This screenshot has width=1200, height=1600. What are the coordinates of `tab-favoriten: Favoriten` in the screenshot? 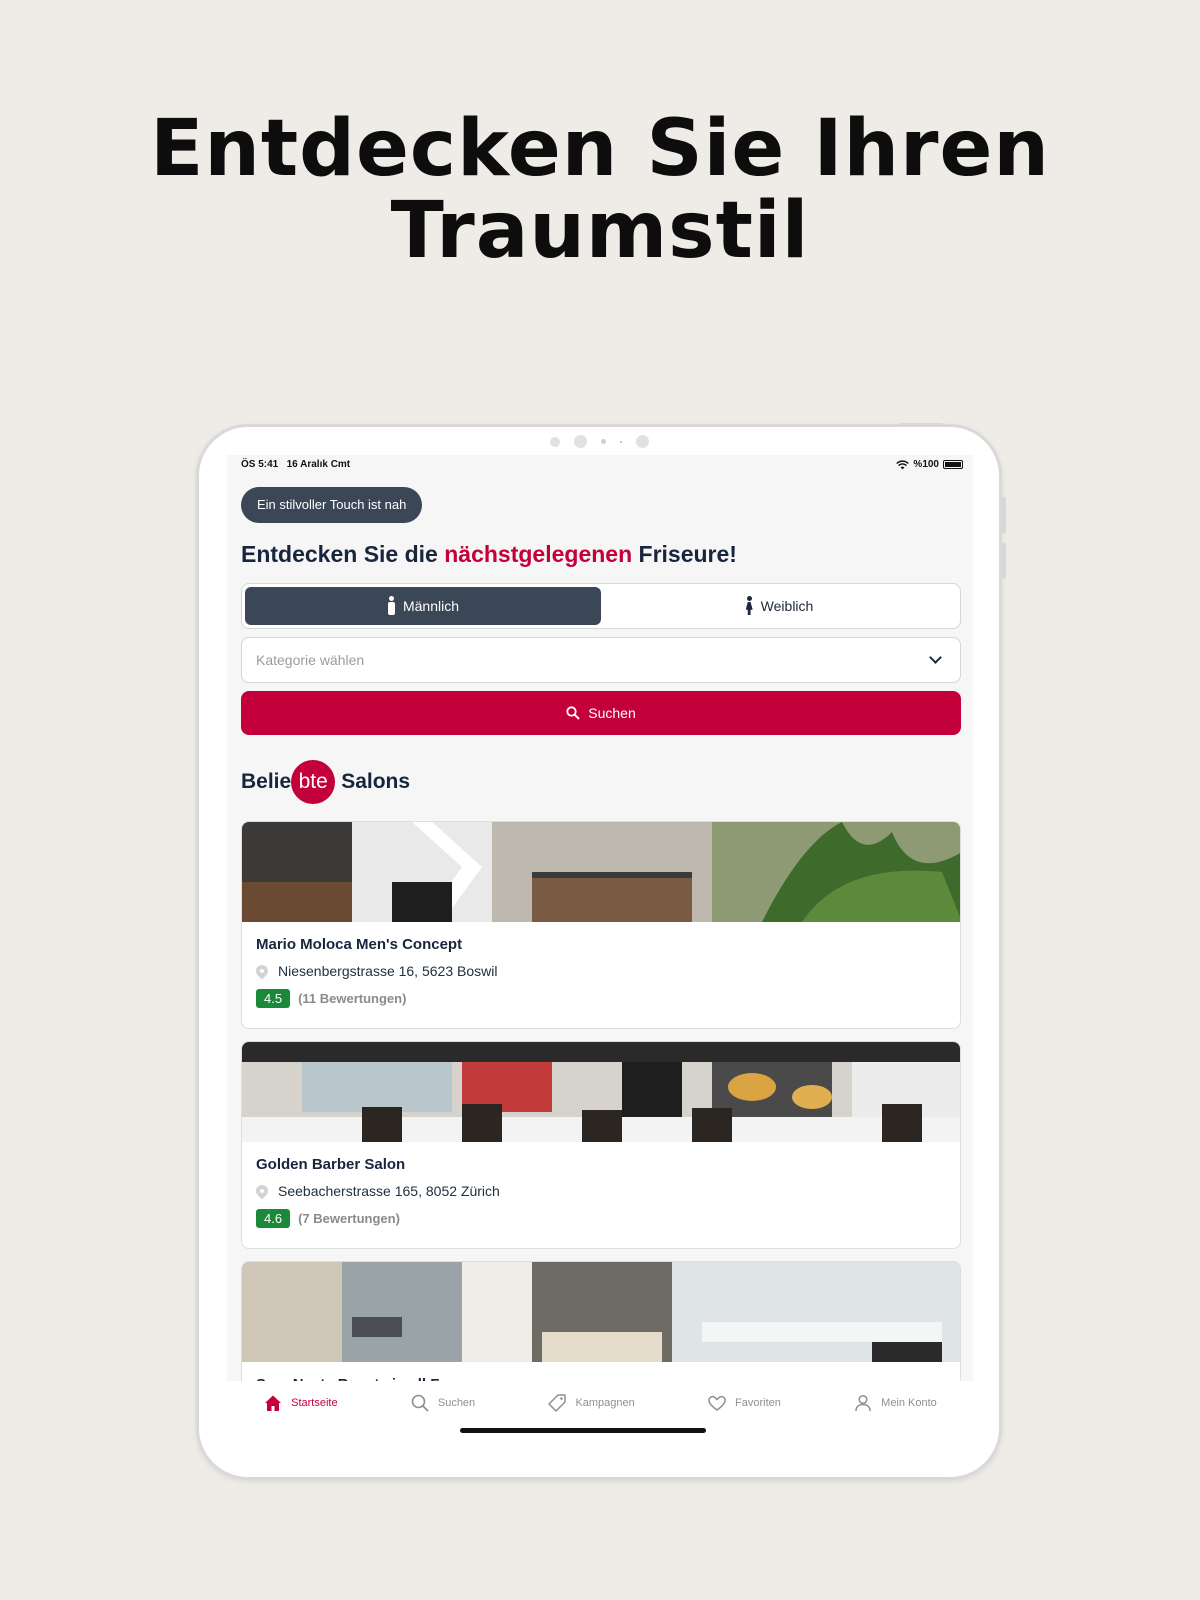 It's located at (744, 1403).